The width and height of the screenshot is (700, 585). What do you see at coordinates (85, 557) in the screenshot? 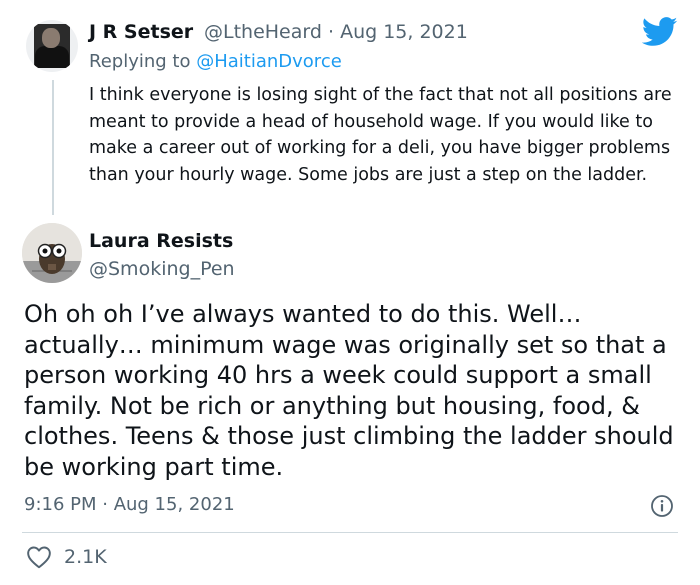
I see `like-count: 2.1K` at bounding box center [85, 557].